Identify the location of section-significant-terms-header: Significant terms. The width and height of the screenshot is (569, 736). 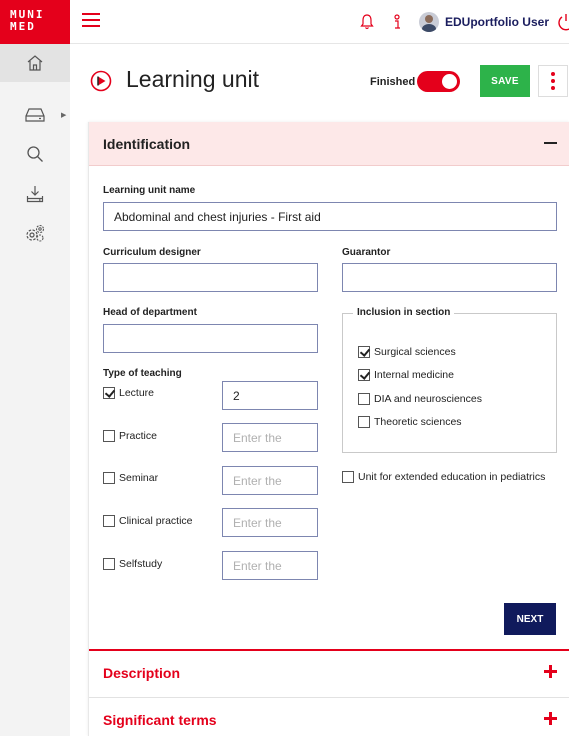
(329, 717).